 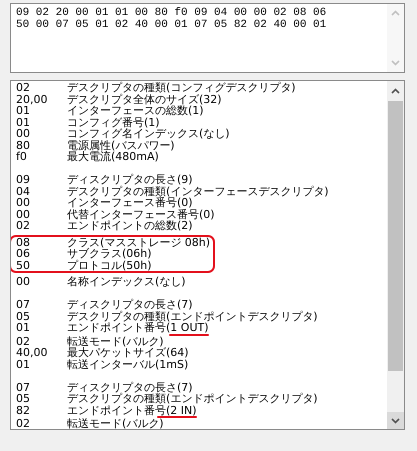 I want to click on hex-value: 04, so click(x=23, y=191).